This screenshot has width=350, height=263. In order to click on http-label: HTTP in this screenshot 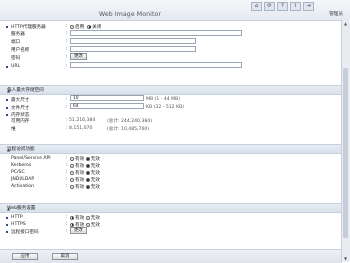, I will do `click(17, 217)`.